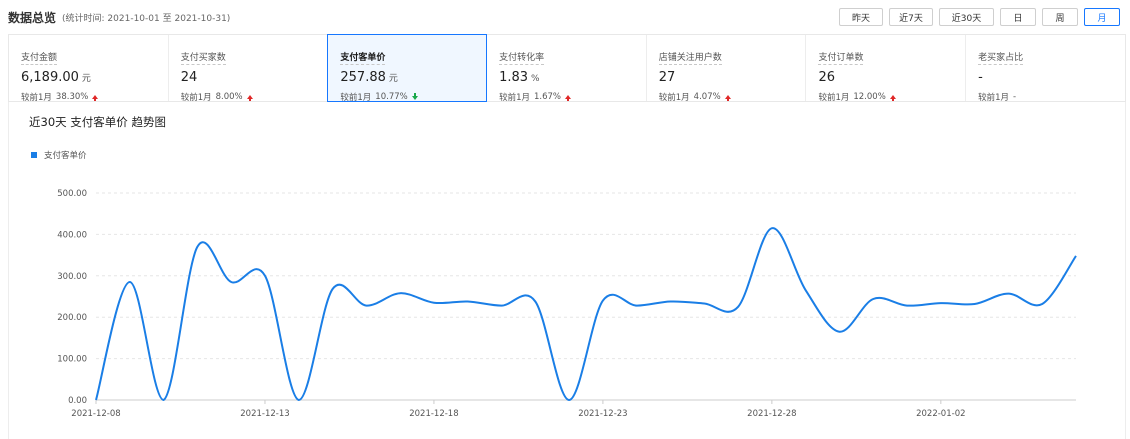 The width and height of the screenshot is (1130, 439). I want to click on trend-down-icon, so click(414, 96).